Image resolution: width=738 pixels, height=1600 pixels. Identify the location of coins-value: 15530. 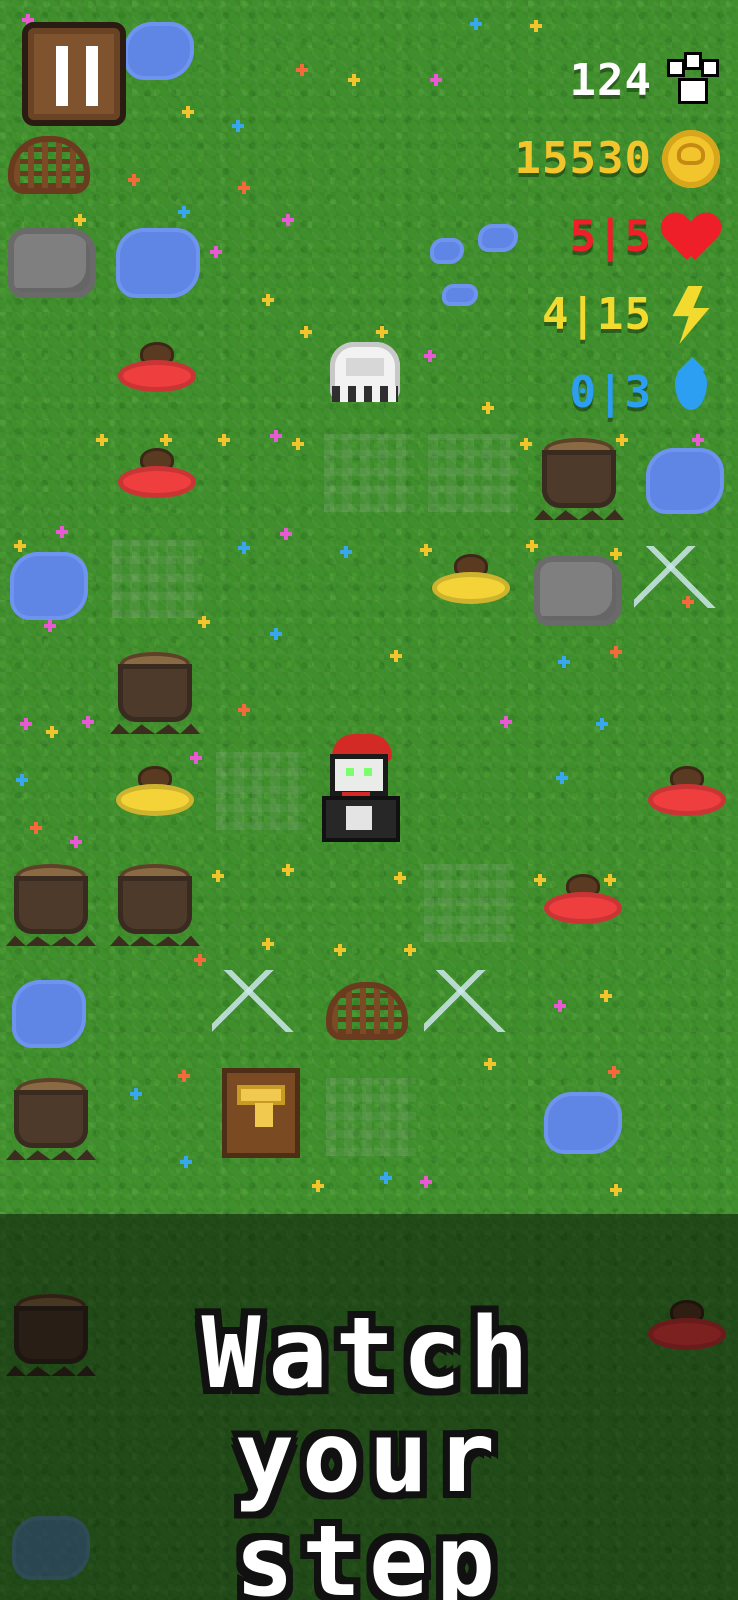
(583, 158).